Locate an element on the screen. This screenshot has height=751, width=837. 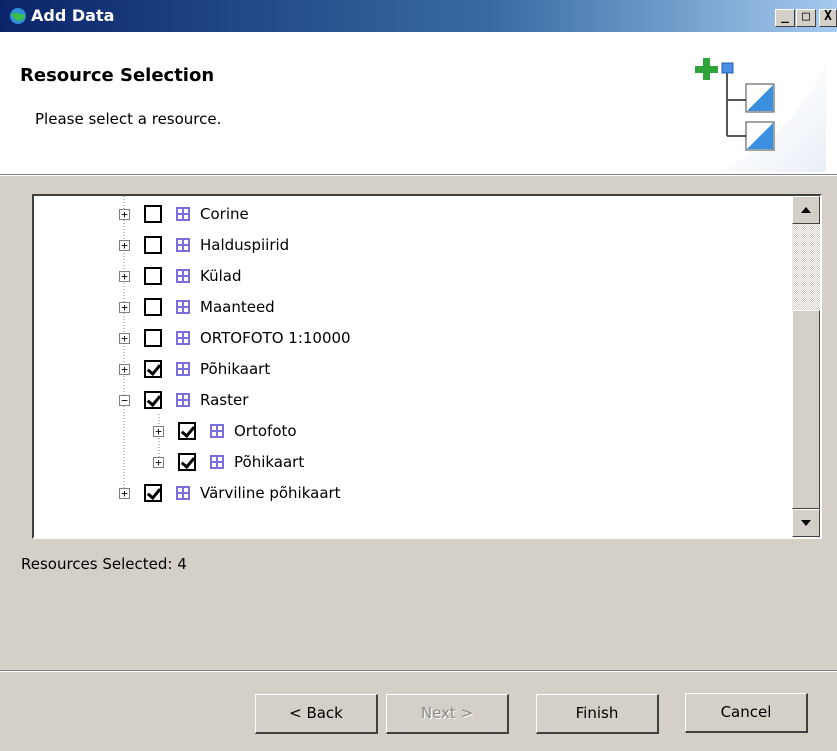
tree-item-label: Maanteed is located at coordinates (237, 307).